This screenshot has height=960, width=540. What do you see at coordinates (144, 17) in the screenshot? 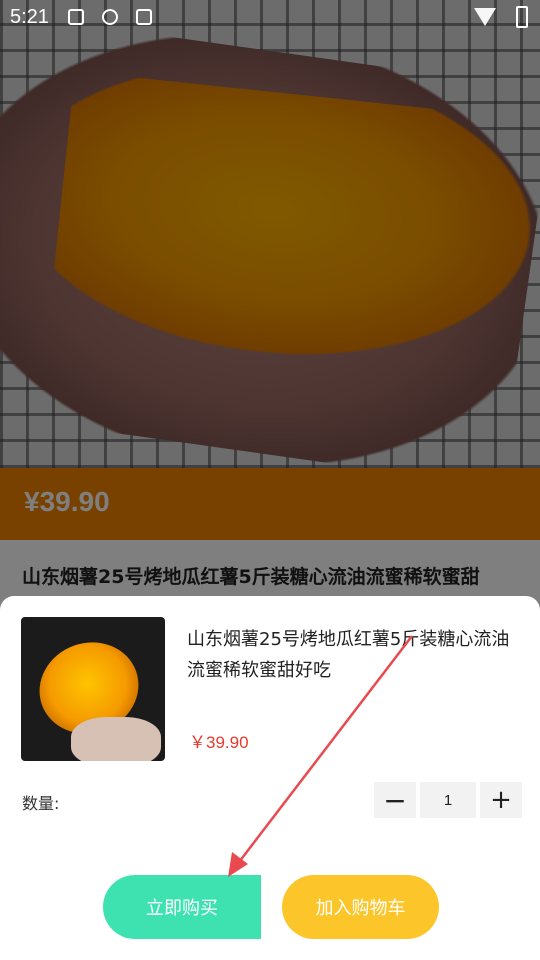
I see `a-icon` at bounding box center [144, 17].